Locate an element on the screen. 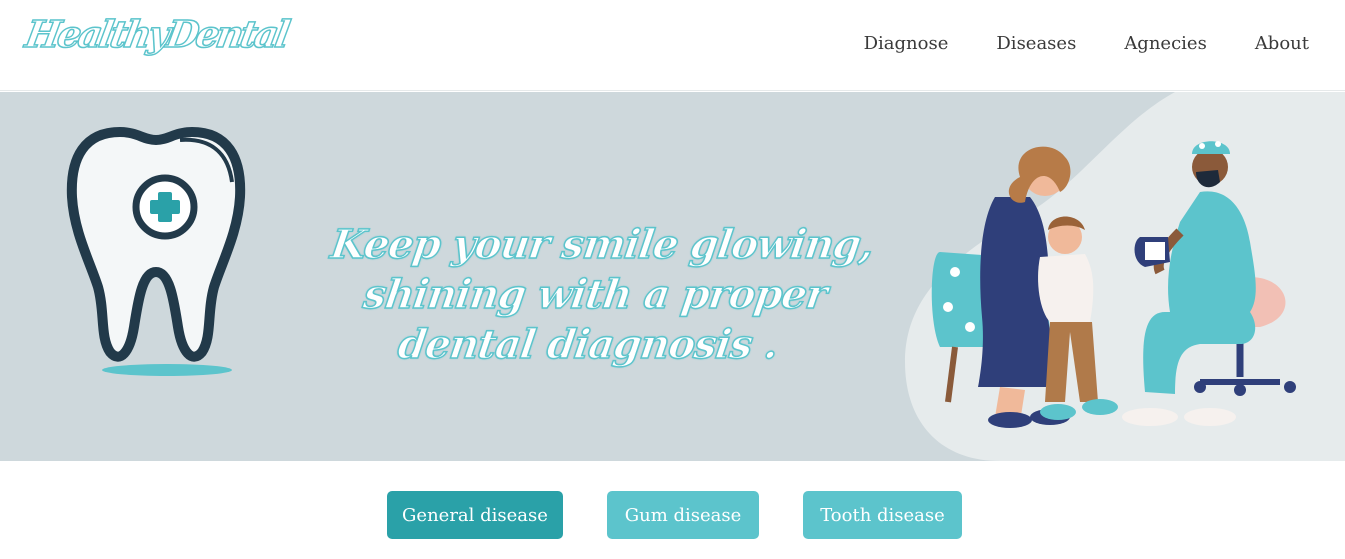  tagline-line-1: Keep your smile glowing, is located at coordinates (602, 244).